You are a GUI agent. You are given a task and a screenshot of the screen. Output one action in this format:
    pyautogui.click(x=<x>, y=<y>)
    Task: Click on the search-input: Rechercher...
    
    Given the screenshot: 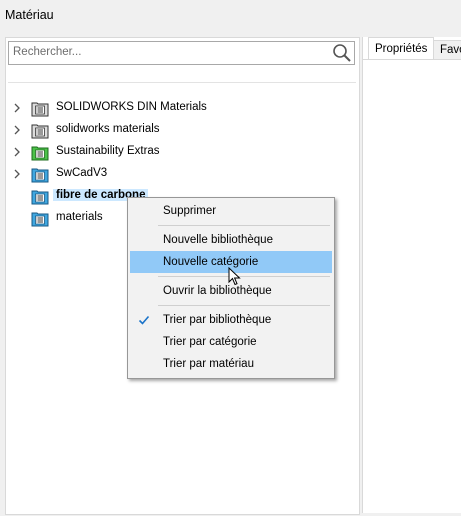 What is the action you would take?
    pyautogui.click(x=181, y=53)
    